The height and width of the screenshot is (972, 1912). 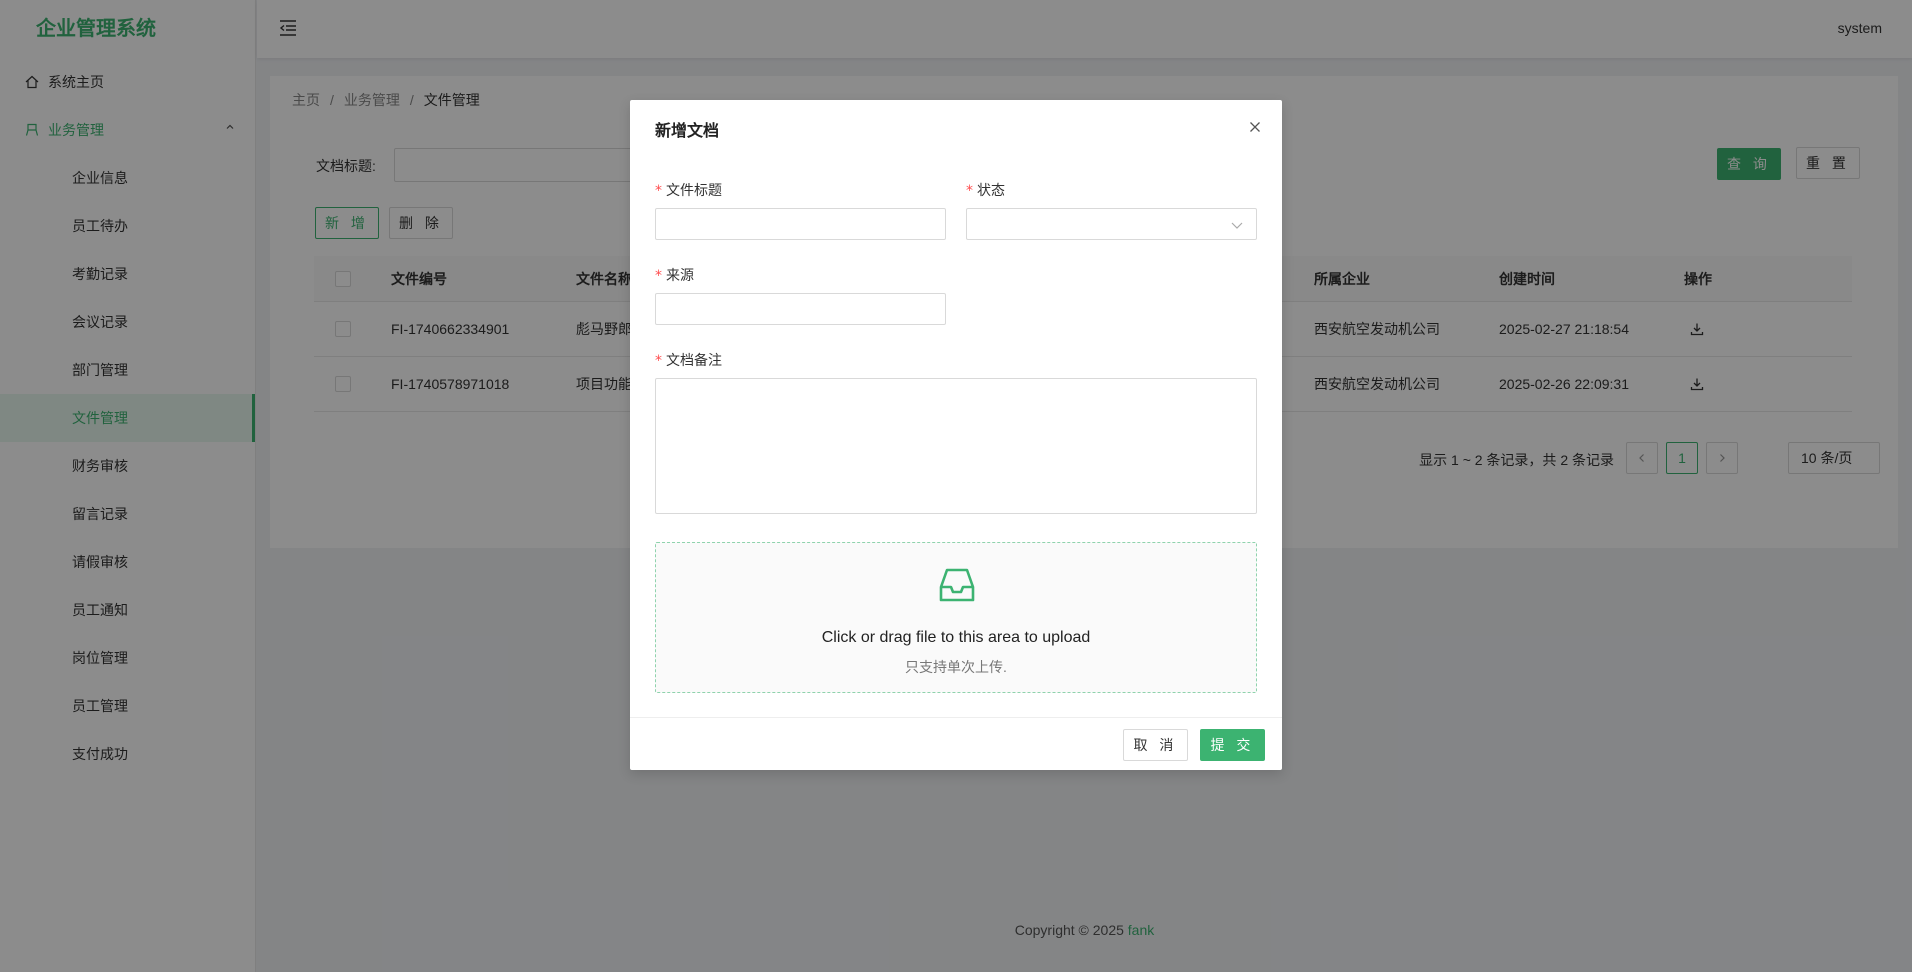 I want to click on source-input, so click(x=800, y=309).